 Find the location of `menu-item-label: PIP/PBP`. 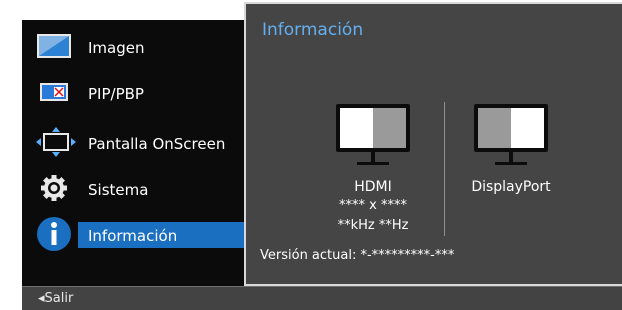

menu-item-label: PIP/PBP is located at coordinates (116, 94).